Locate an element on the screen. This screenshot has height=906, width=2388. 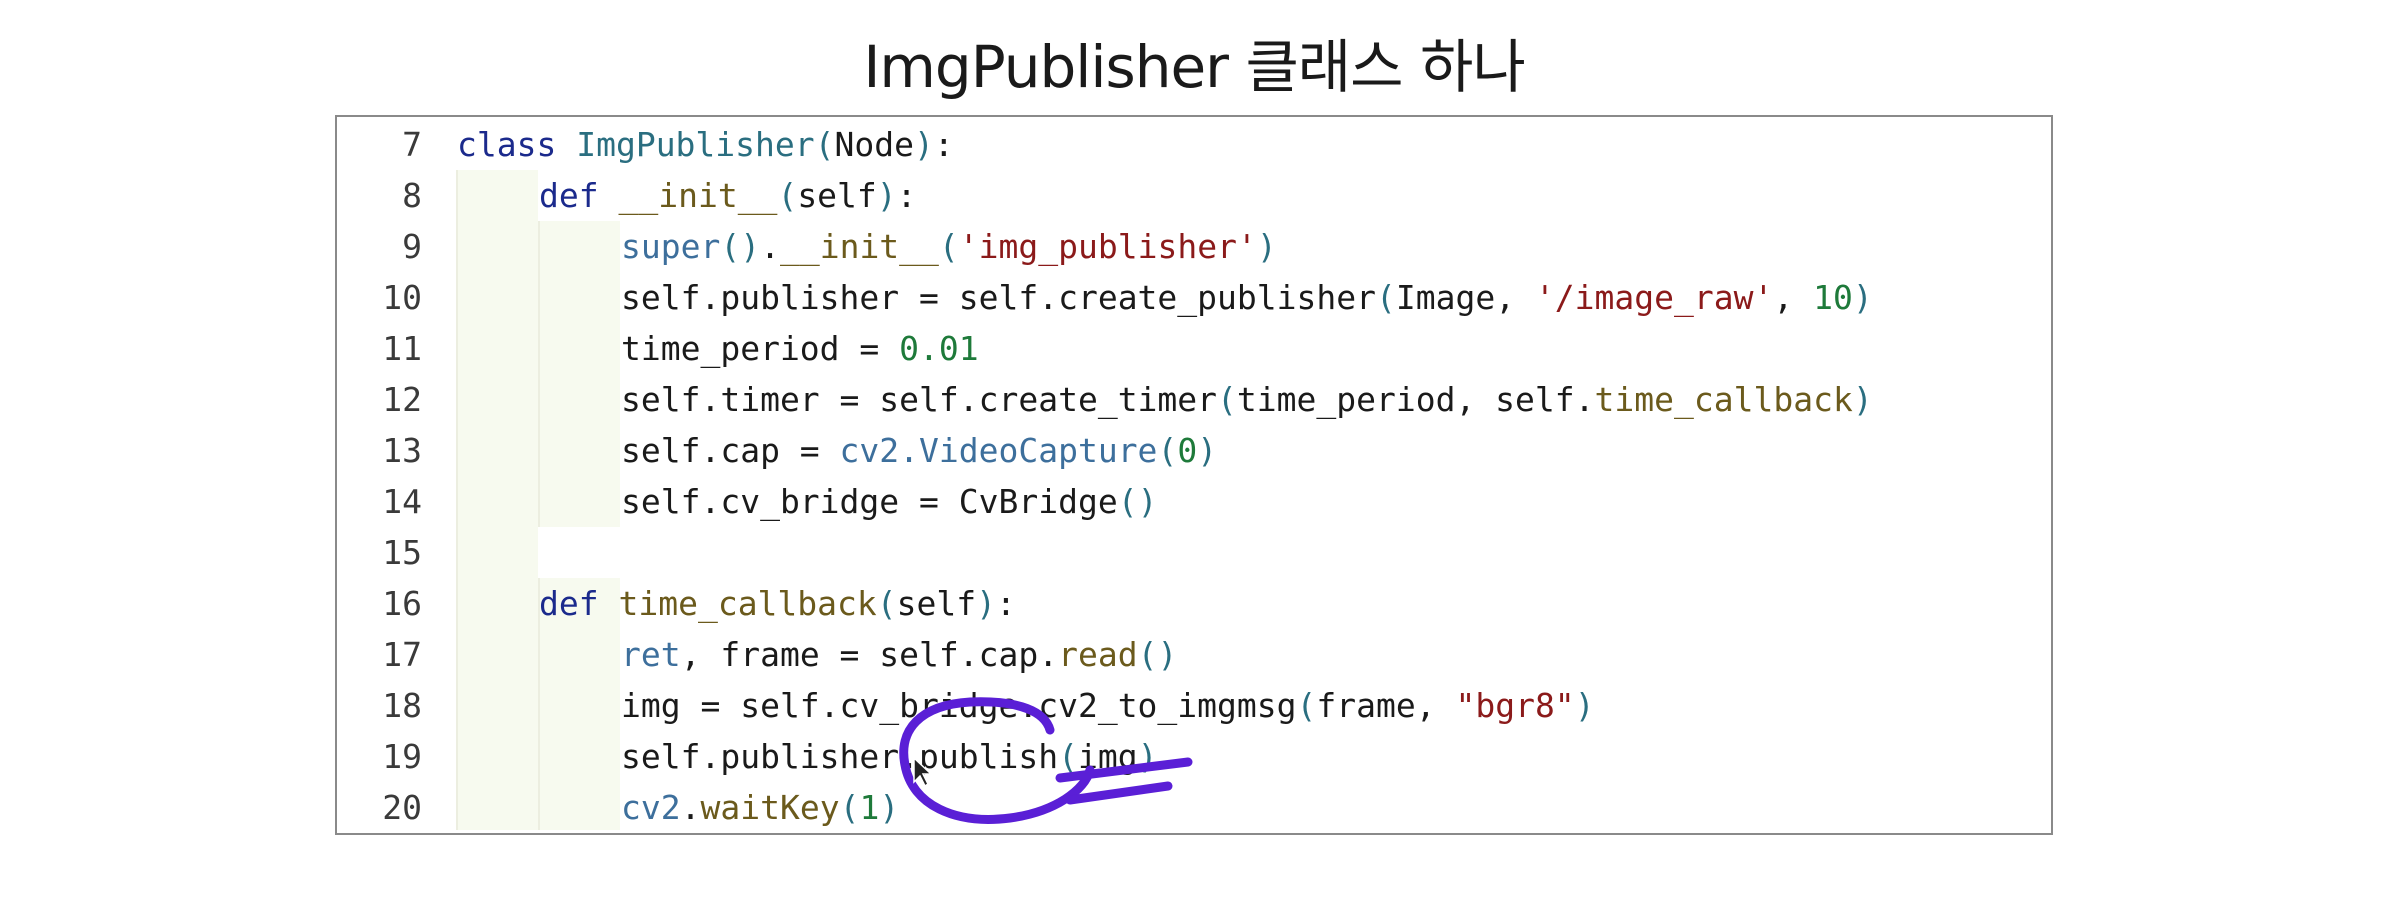
code-token: 'img_publisher' is located at coordinates (1107, 246).